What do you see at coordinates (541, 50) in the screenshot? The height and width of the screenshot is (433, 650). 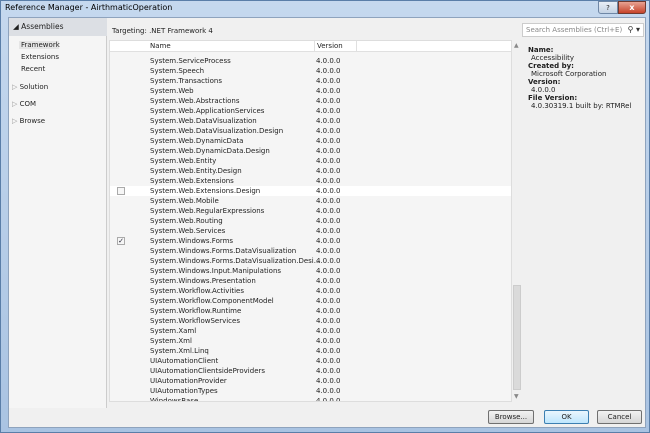 I see `detail-name-label: Name:` at bounding box center [541, 50].